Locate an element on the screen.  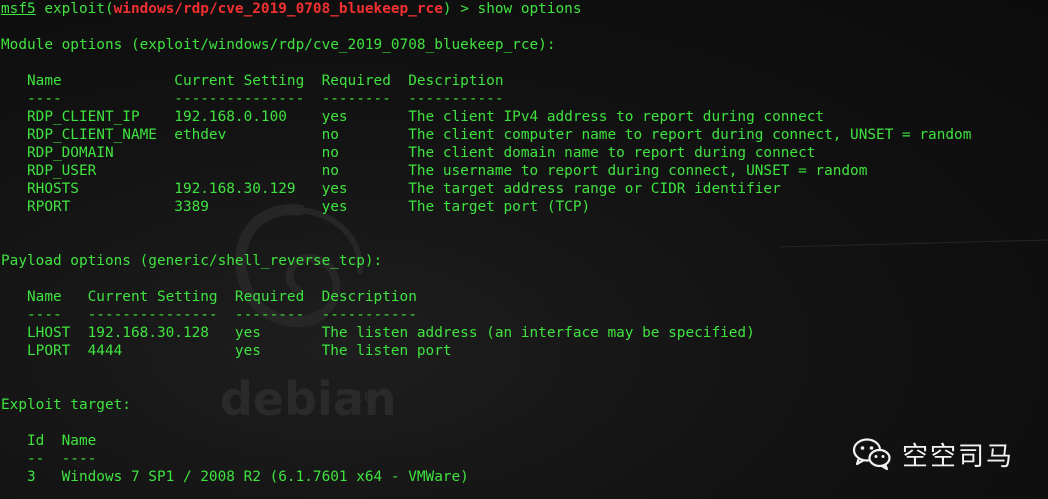
watermark-text: 空空司马 is located at coordinates (957, 456).